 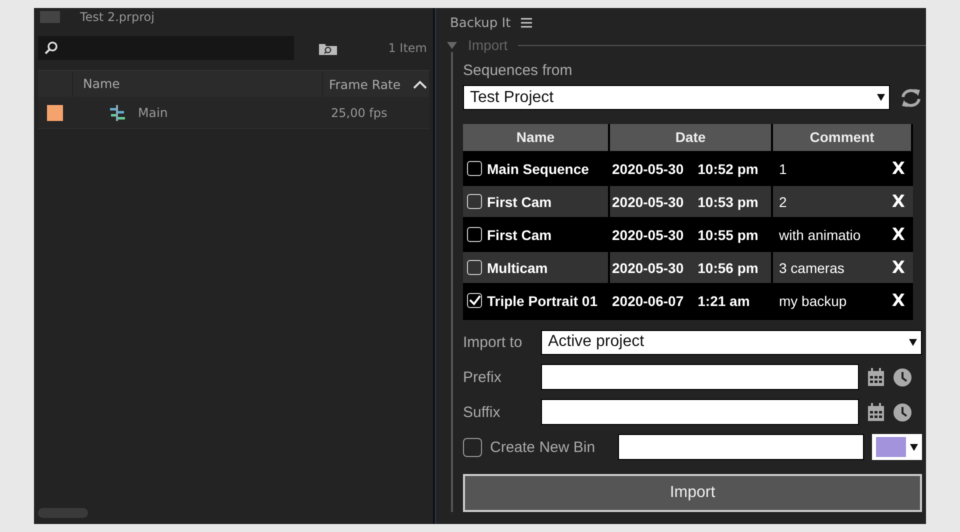 I want to click on sequence-name: Main Sequence, so click(x=538, y=168).